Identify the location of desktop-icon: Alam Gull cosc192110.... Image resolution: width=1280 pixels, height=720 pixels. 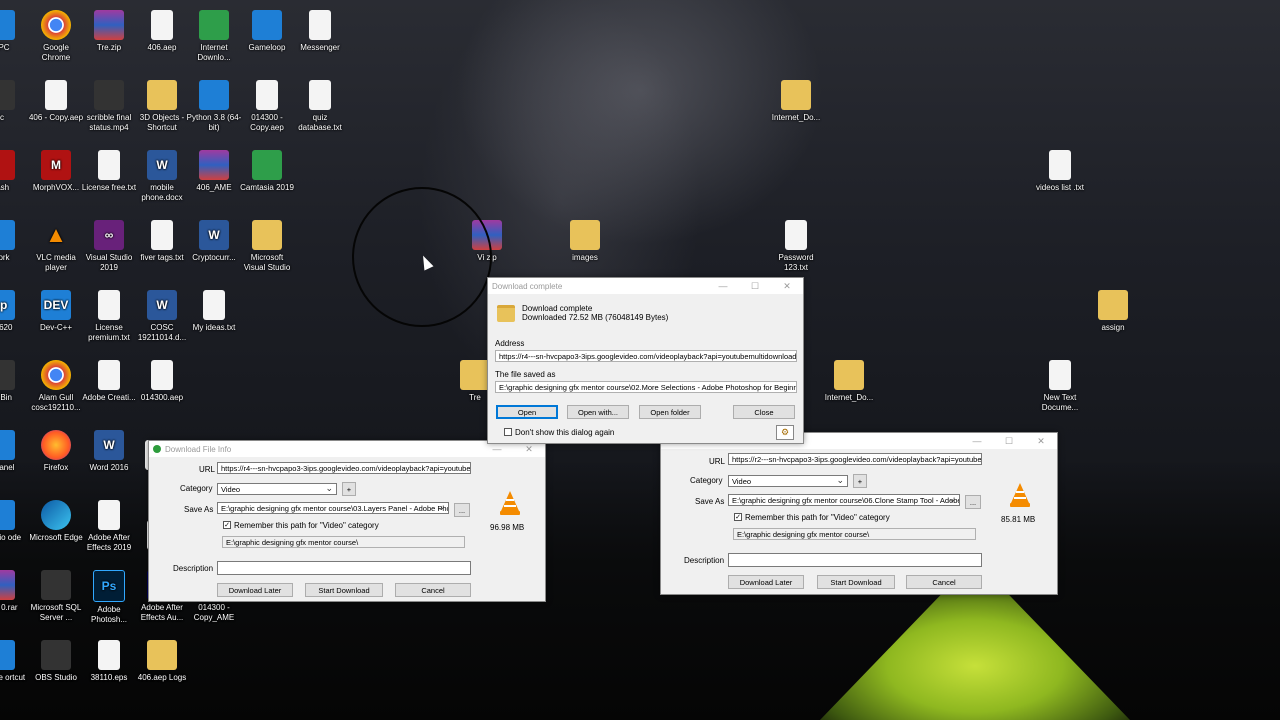
(56, 386).